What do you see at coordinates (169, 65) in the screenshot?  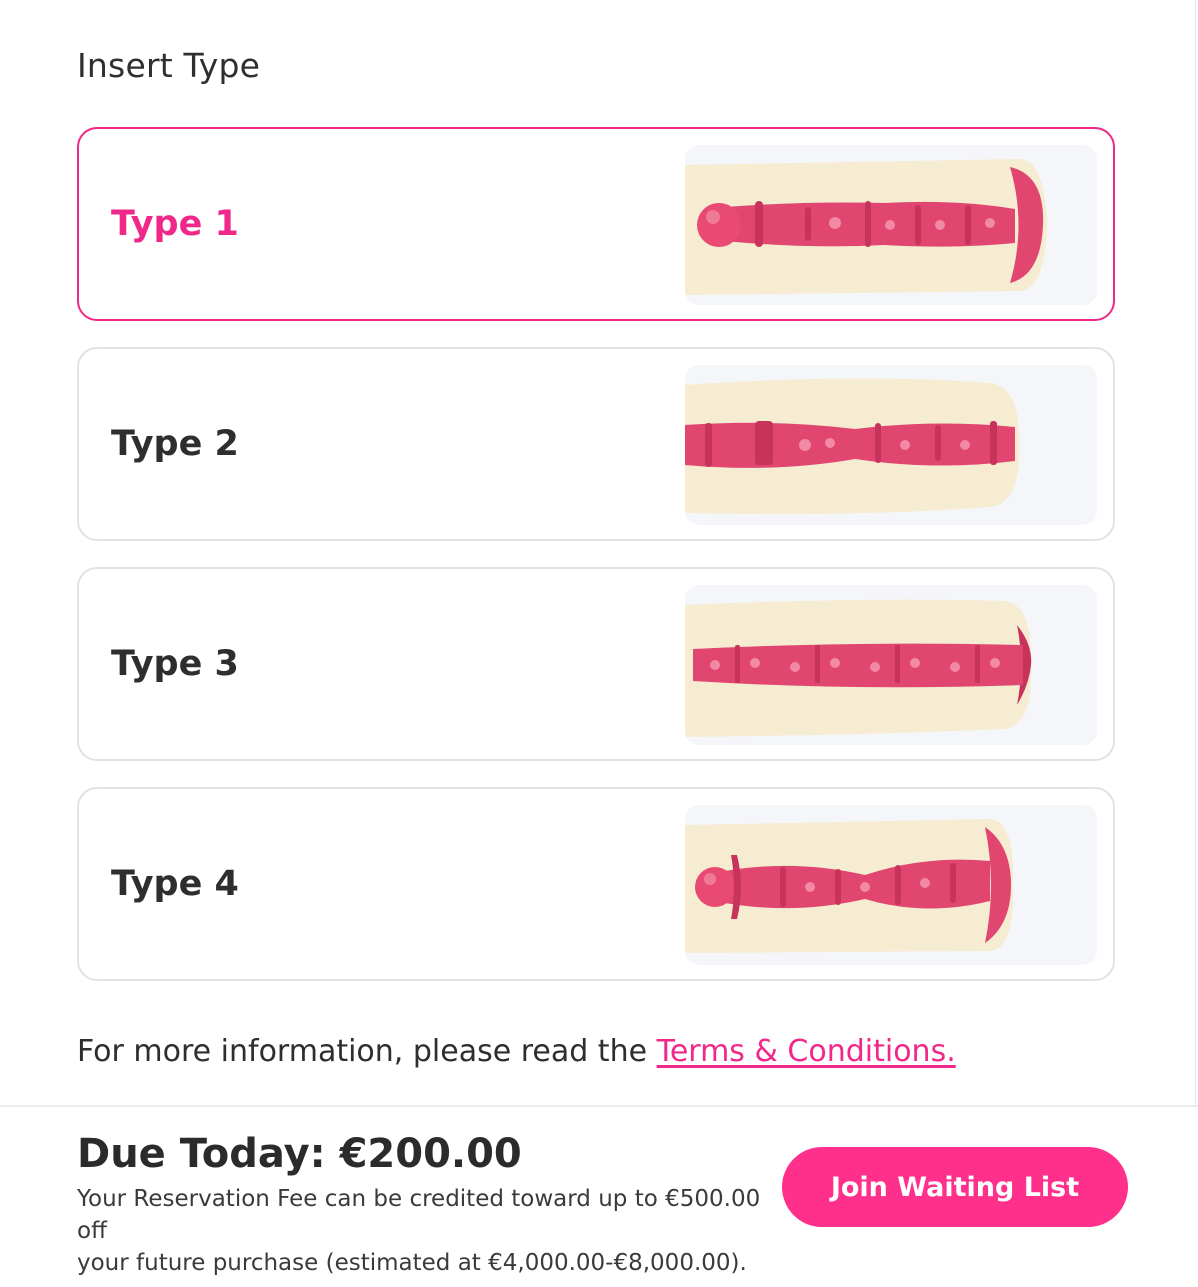 I see `section-title: Insert Type` at bounding box center [169, 65].